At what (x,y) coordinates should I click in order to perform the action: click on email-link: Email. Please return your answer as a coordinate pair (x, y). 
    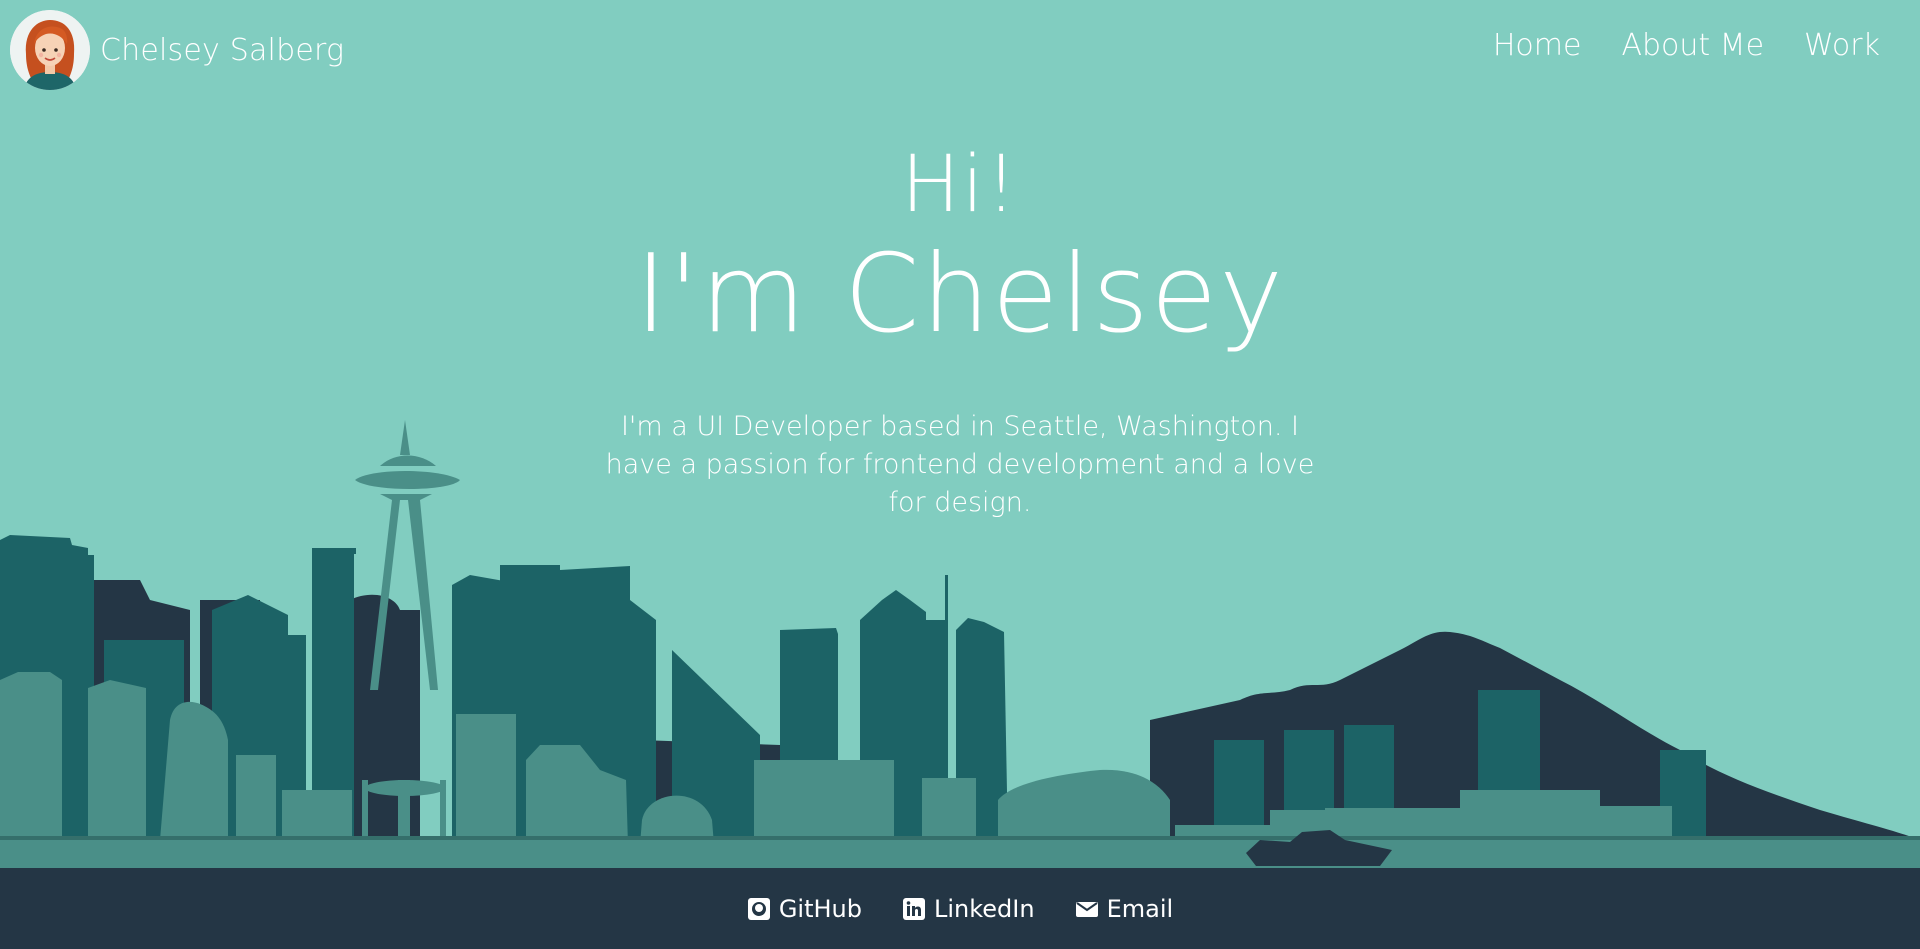
    Looking at the image, I should click on (1124, 908).